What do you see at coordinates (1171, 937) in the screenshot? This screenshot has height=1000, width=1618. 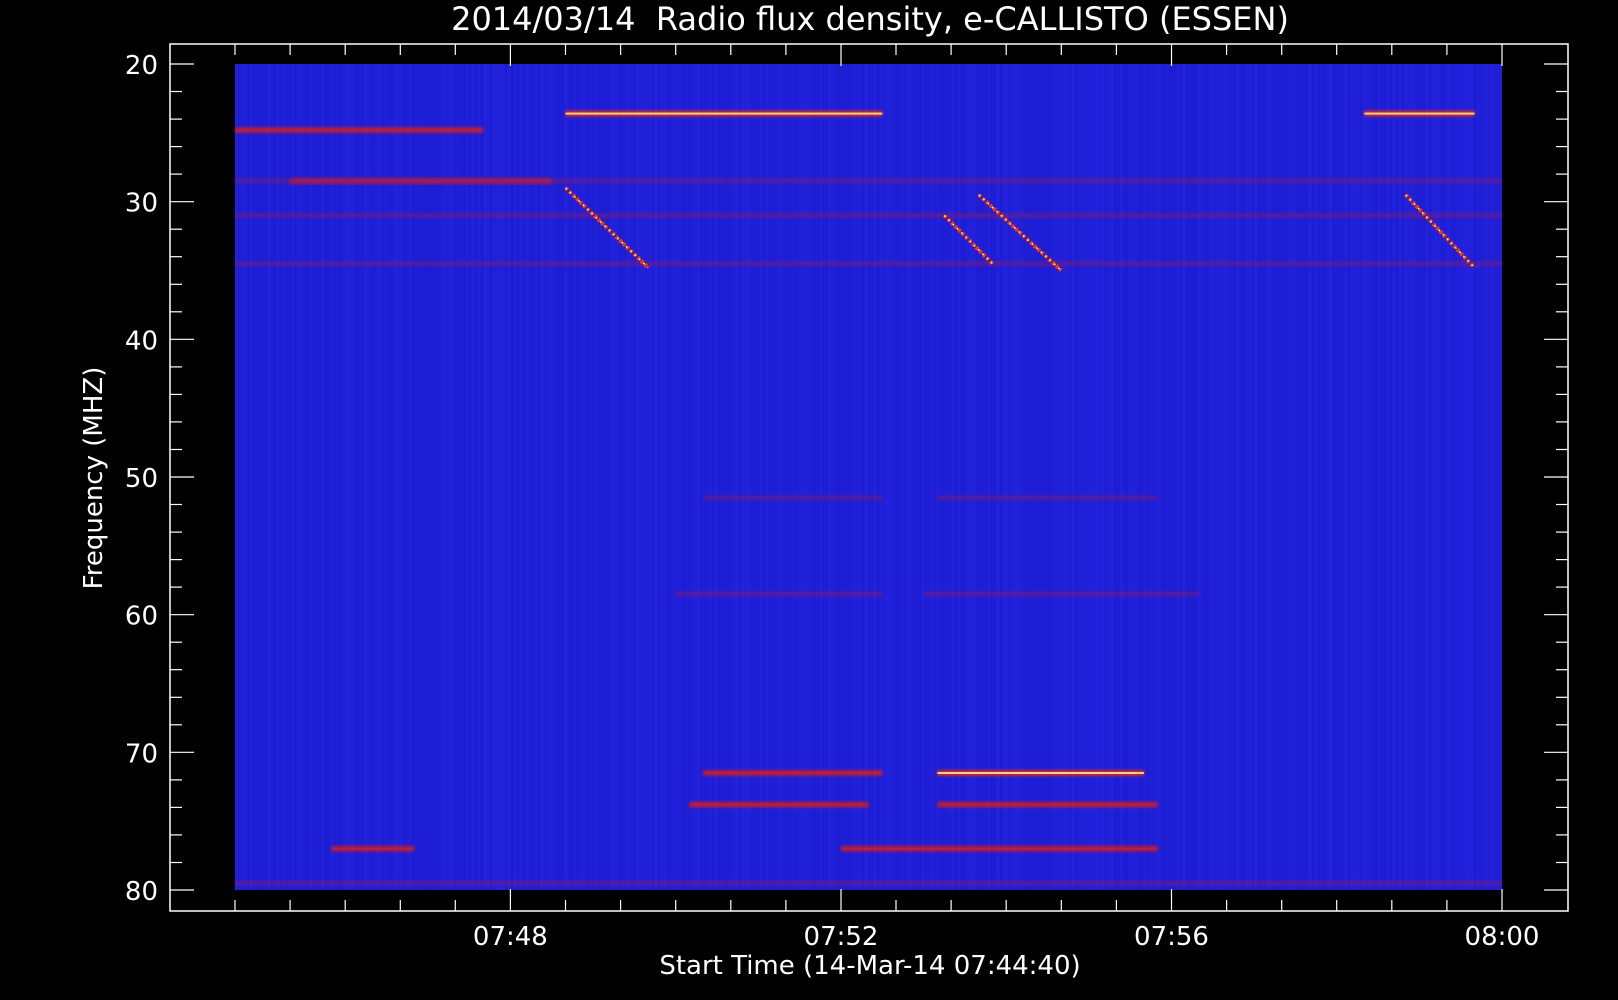 I see `x-tick-label: 07:56` at bounding box center [1171, 937].